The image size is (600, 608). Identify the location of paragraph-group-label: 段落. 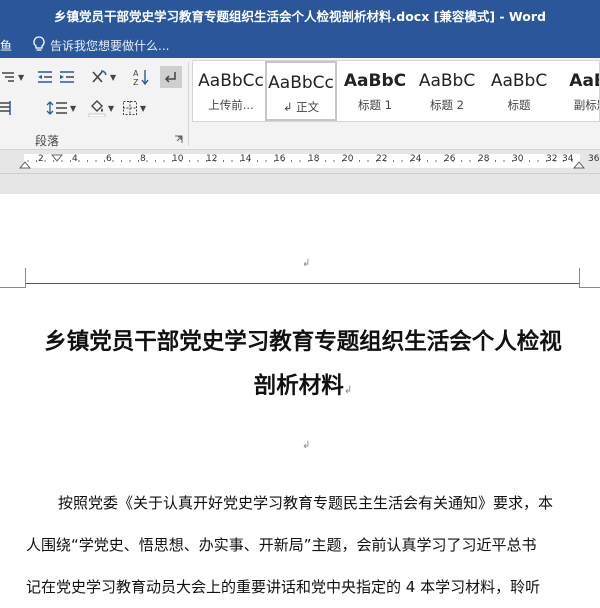
(47, 141).